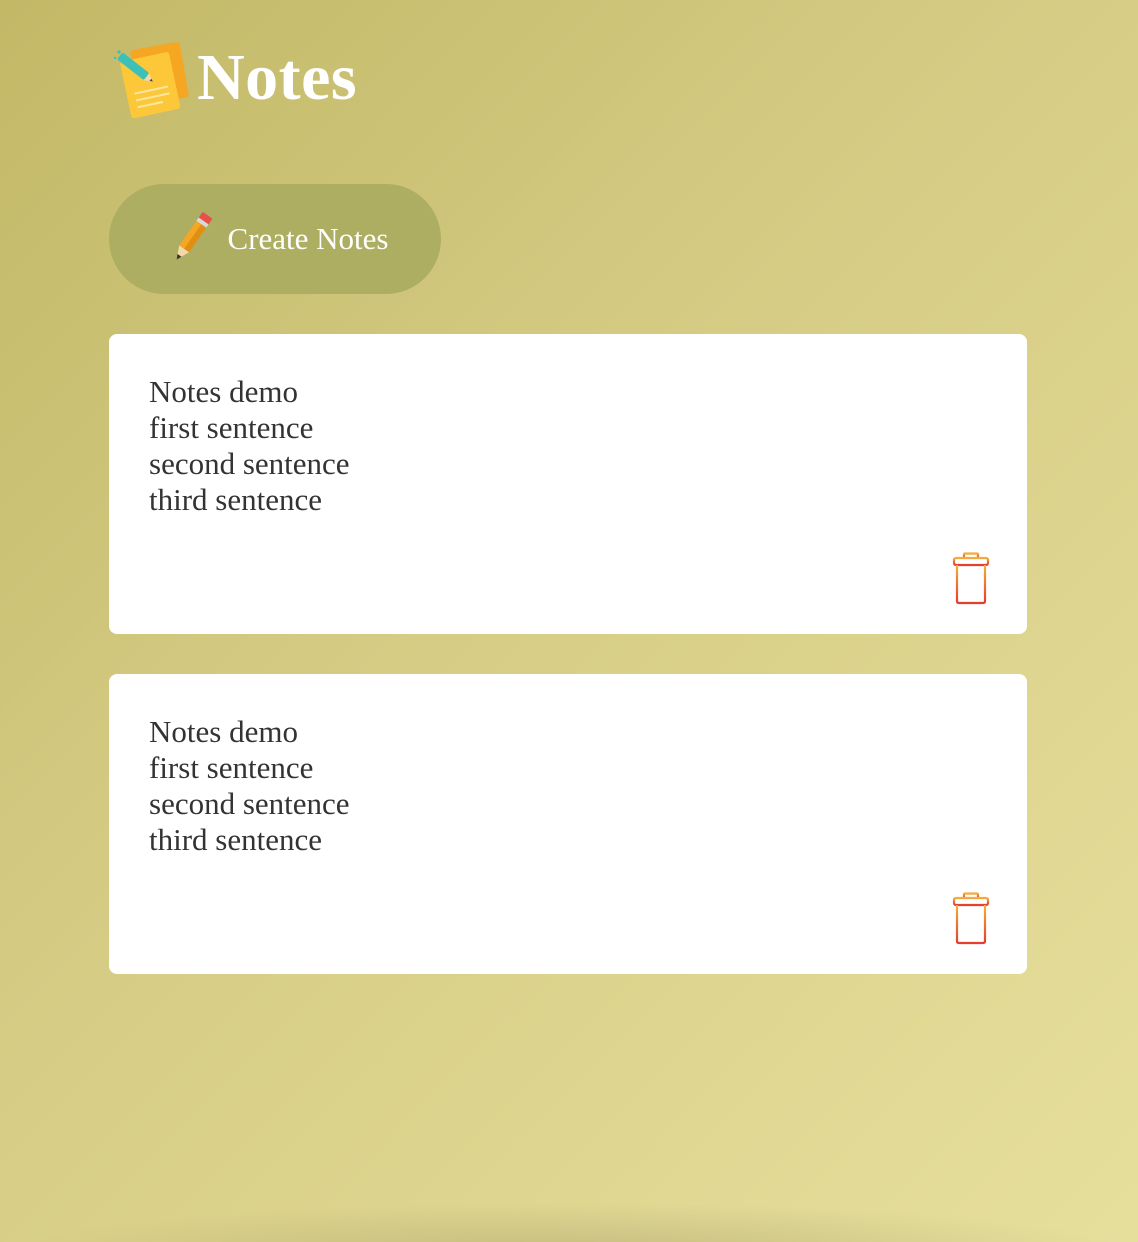 The height and width of the screenshot is (1242, 1138). I want to click on app-title: Notes, so click(277, 77).